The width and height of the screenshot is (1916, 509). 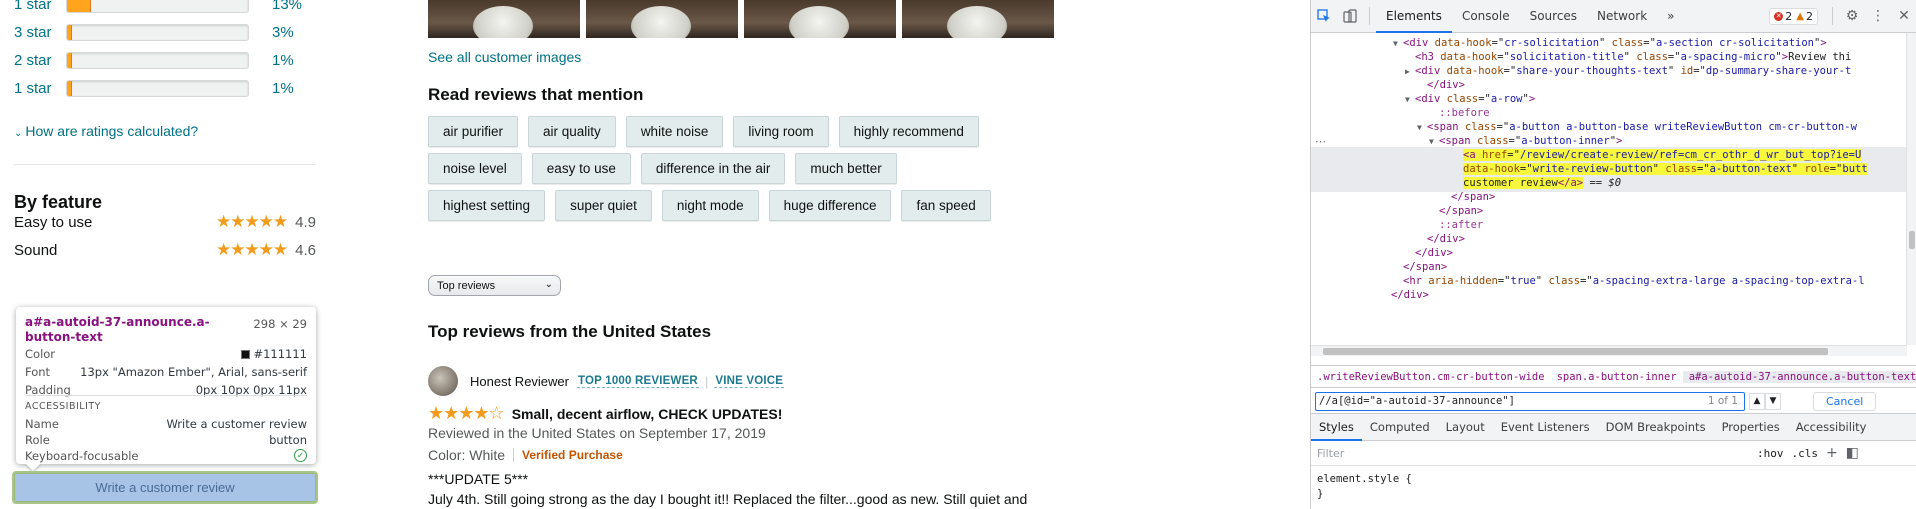 I want to click on tab-computed: Computed, so click(x=1400, y=427).